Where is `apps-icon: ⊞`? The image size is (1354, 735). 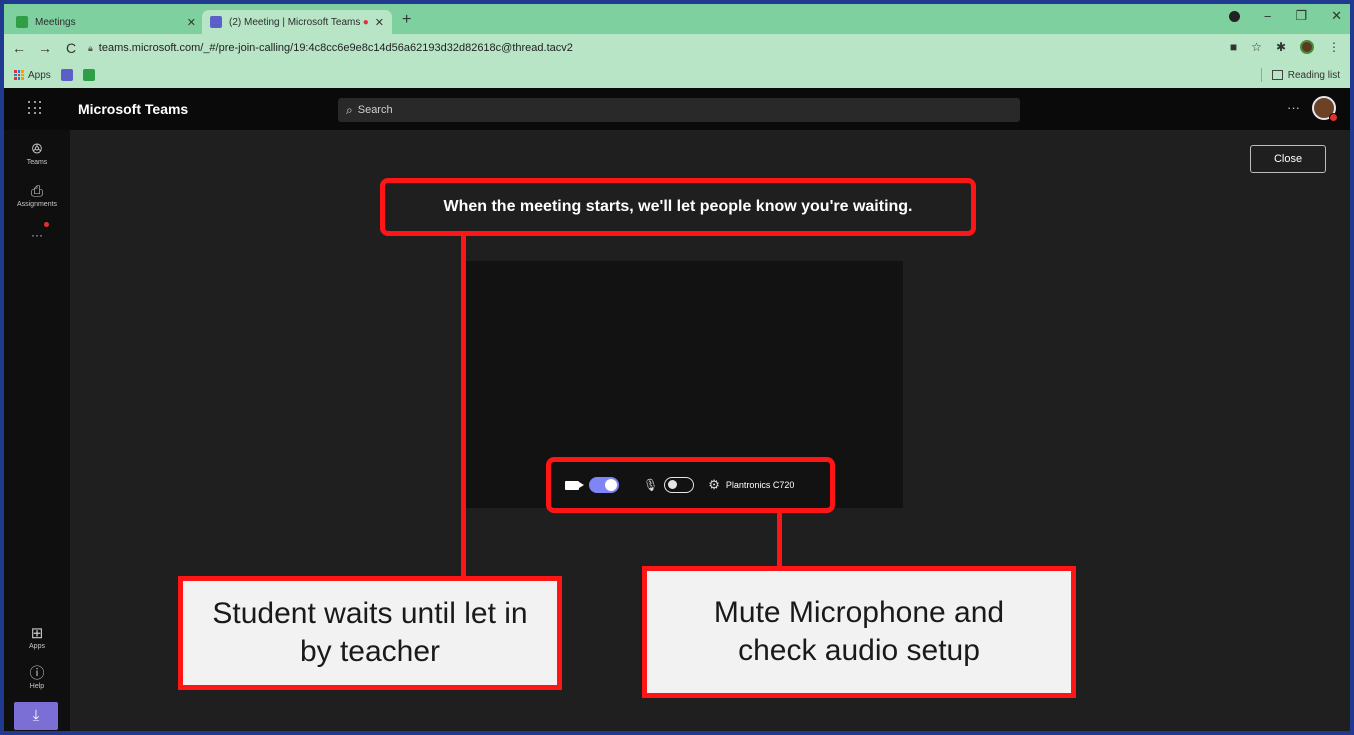 apps-icon: ⊞ is located at coordinates (37, 633).